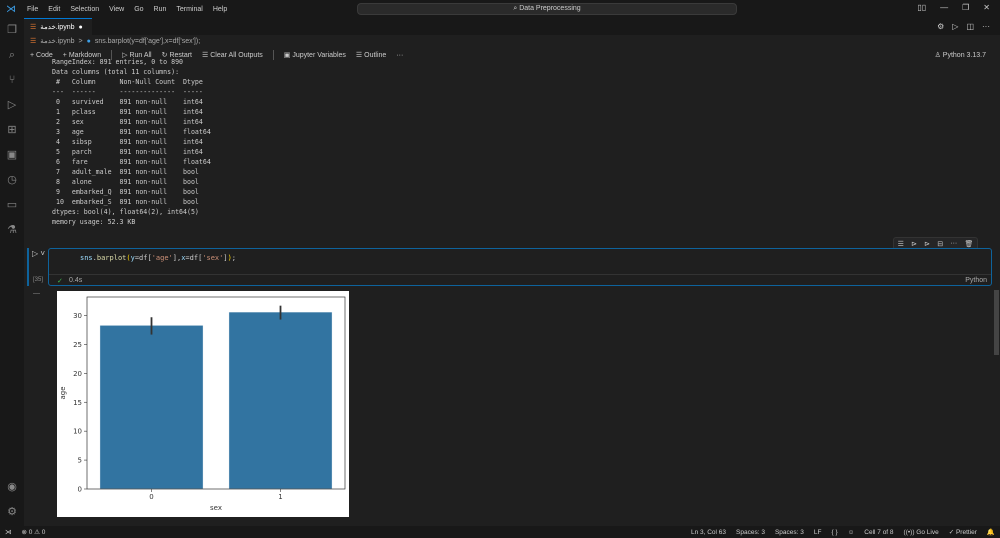  What do you see at coordinates (77, 316) in the screenshot?
I see `y-tick-label: 30` at bounding box center [77, 316].